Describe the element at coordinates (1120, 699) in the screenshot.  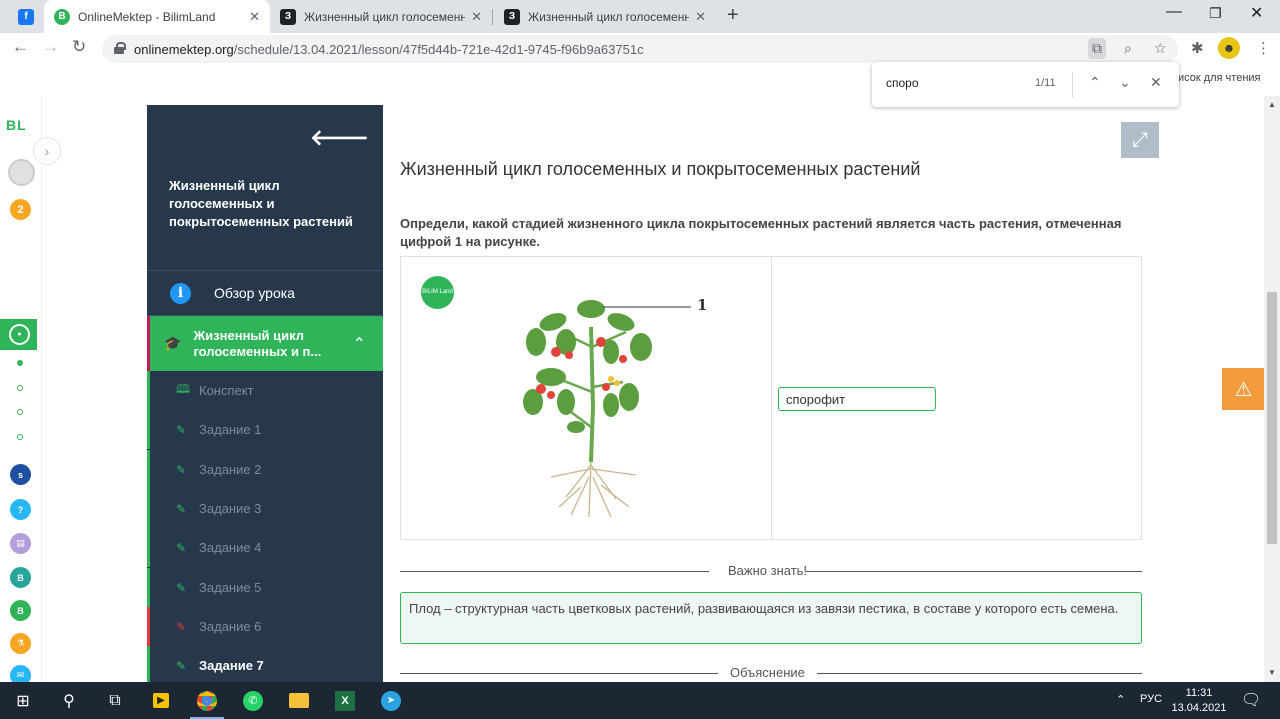
I see `tray-overflow-icon: ⌃` at that location.